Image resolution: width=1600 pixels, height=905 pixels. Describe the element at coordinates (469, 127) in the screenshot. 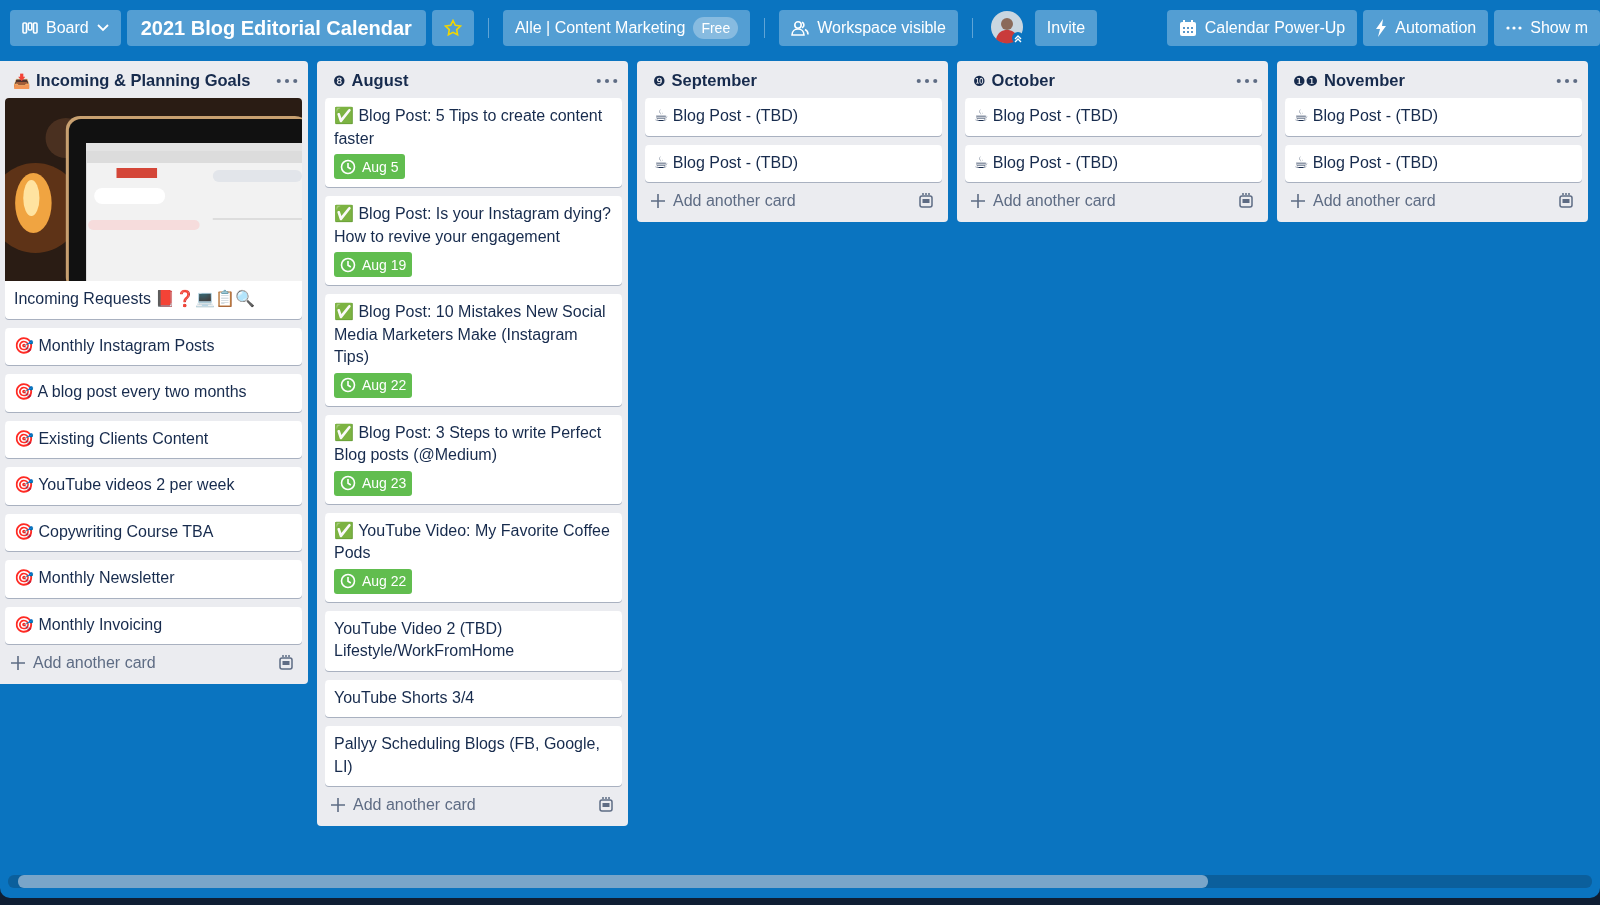

I see `card-title: ✅ Blog Post: 5 Tips to create content faster` at that location.